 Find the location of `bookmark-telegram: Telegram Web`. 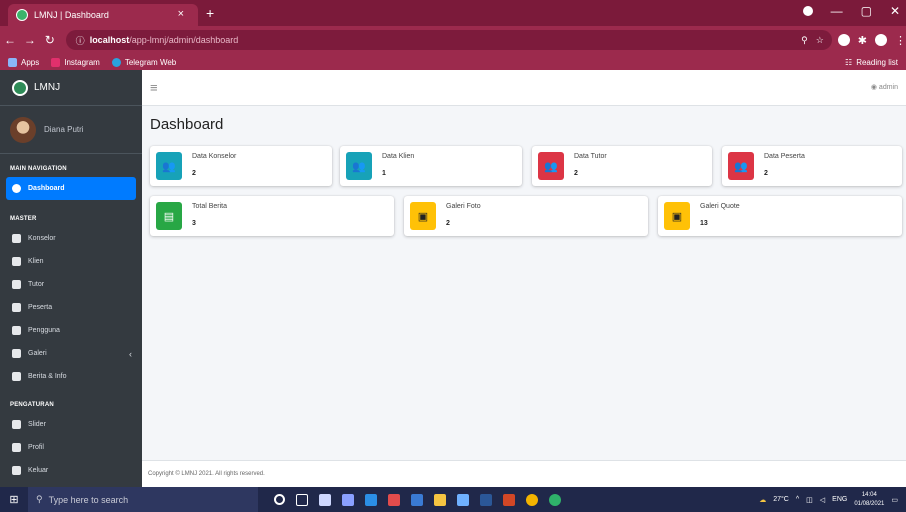

bookmark-telegram: Telegram Web is located at coordinates (143, 62).